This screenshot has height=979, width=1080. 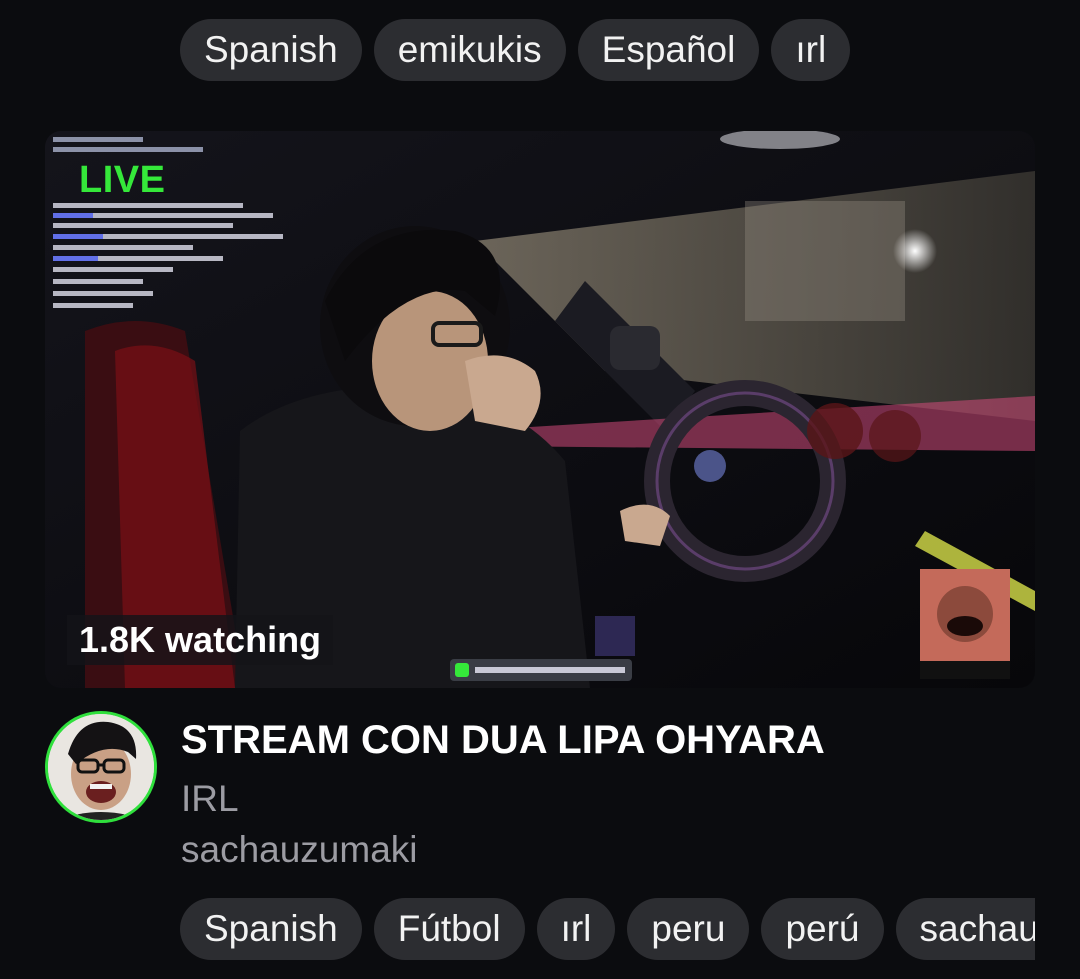 What do you see at coordinates (822, 929) in the screenshot?
I see `tag-chip: perú` at bounding box center [822, 929].